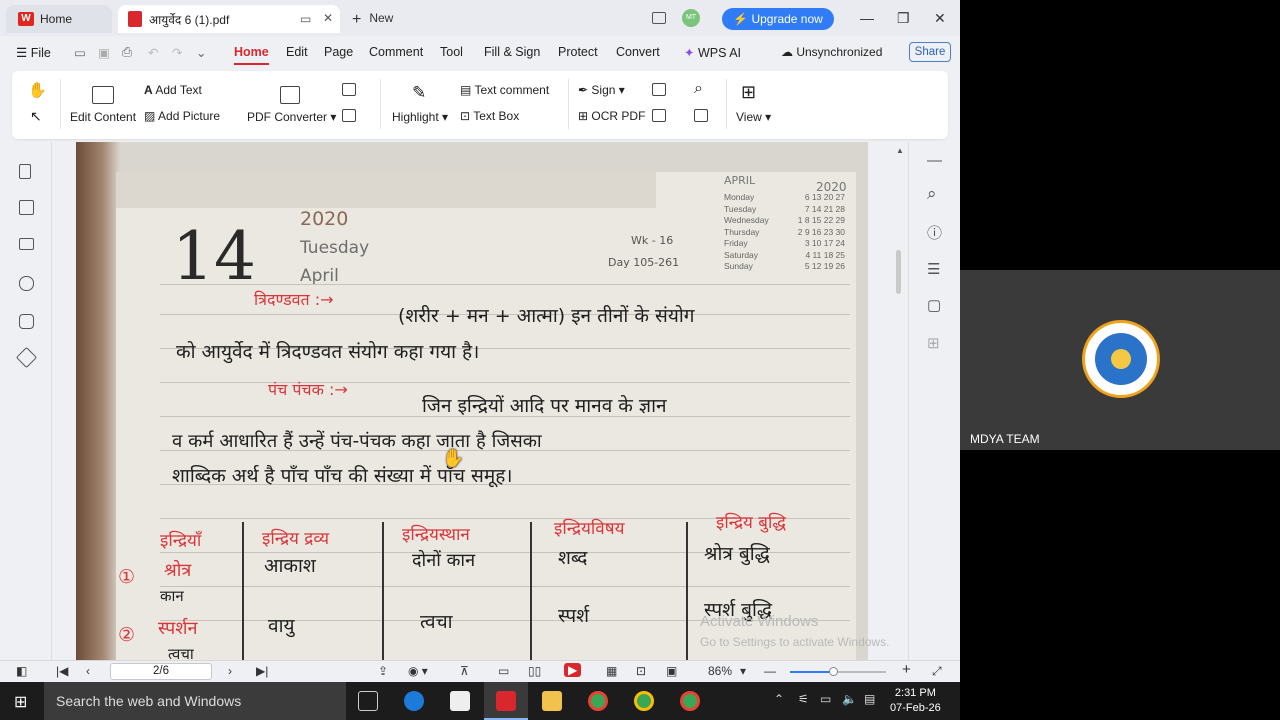 The height and width of the screenshot is (720, 1280). I want to click on text-box-button: ⊡ Text Box, so click(489, 116).